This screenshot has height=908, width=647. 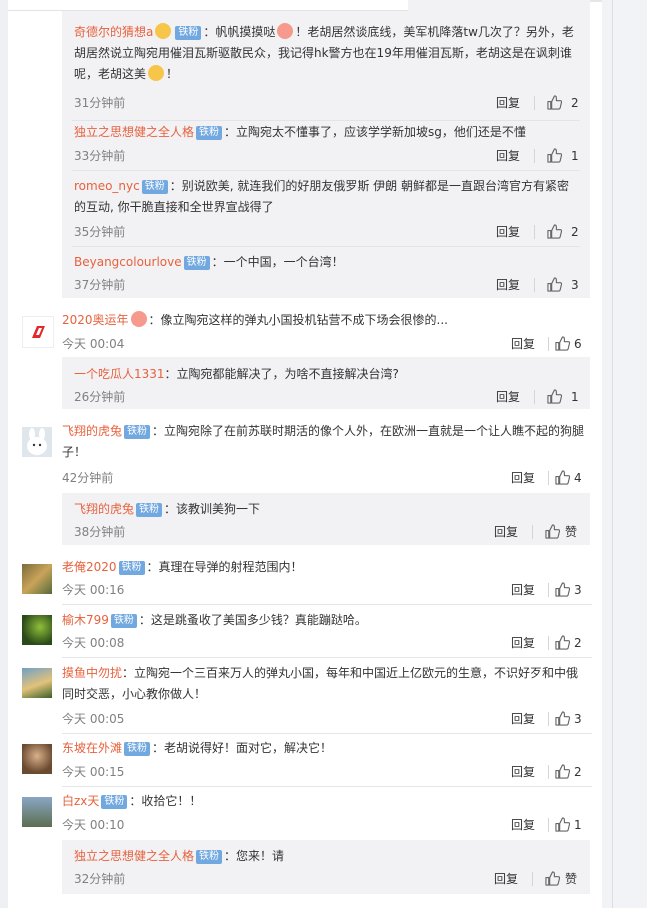 What do you see at coordinates (324, 567) in the screenshot?
I see `comment-text: 老俺2020 铁粉 ：真理在导弹的射程范围内！` at bounding box center [324, 567].